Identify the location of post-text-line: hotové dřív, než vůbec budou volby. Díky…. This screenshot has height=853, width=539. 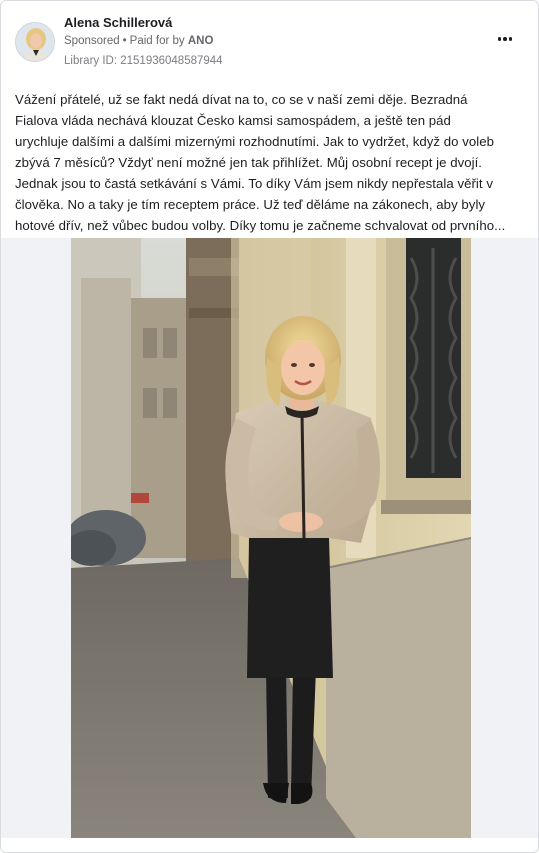
(270, 225).